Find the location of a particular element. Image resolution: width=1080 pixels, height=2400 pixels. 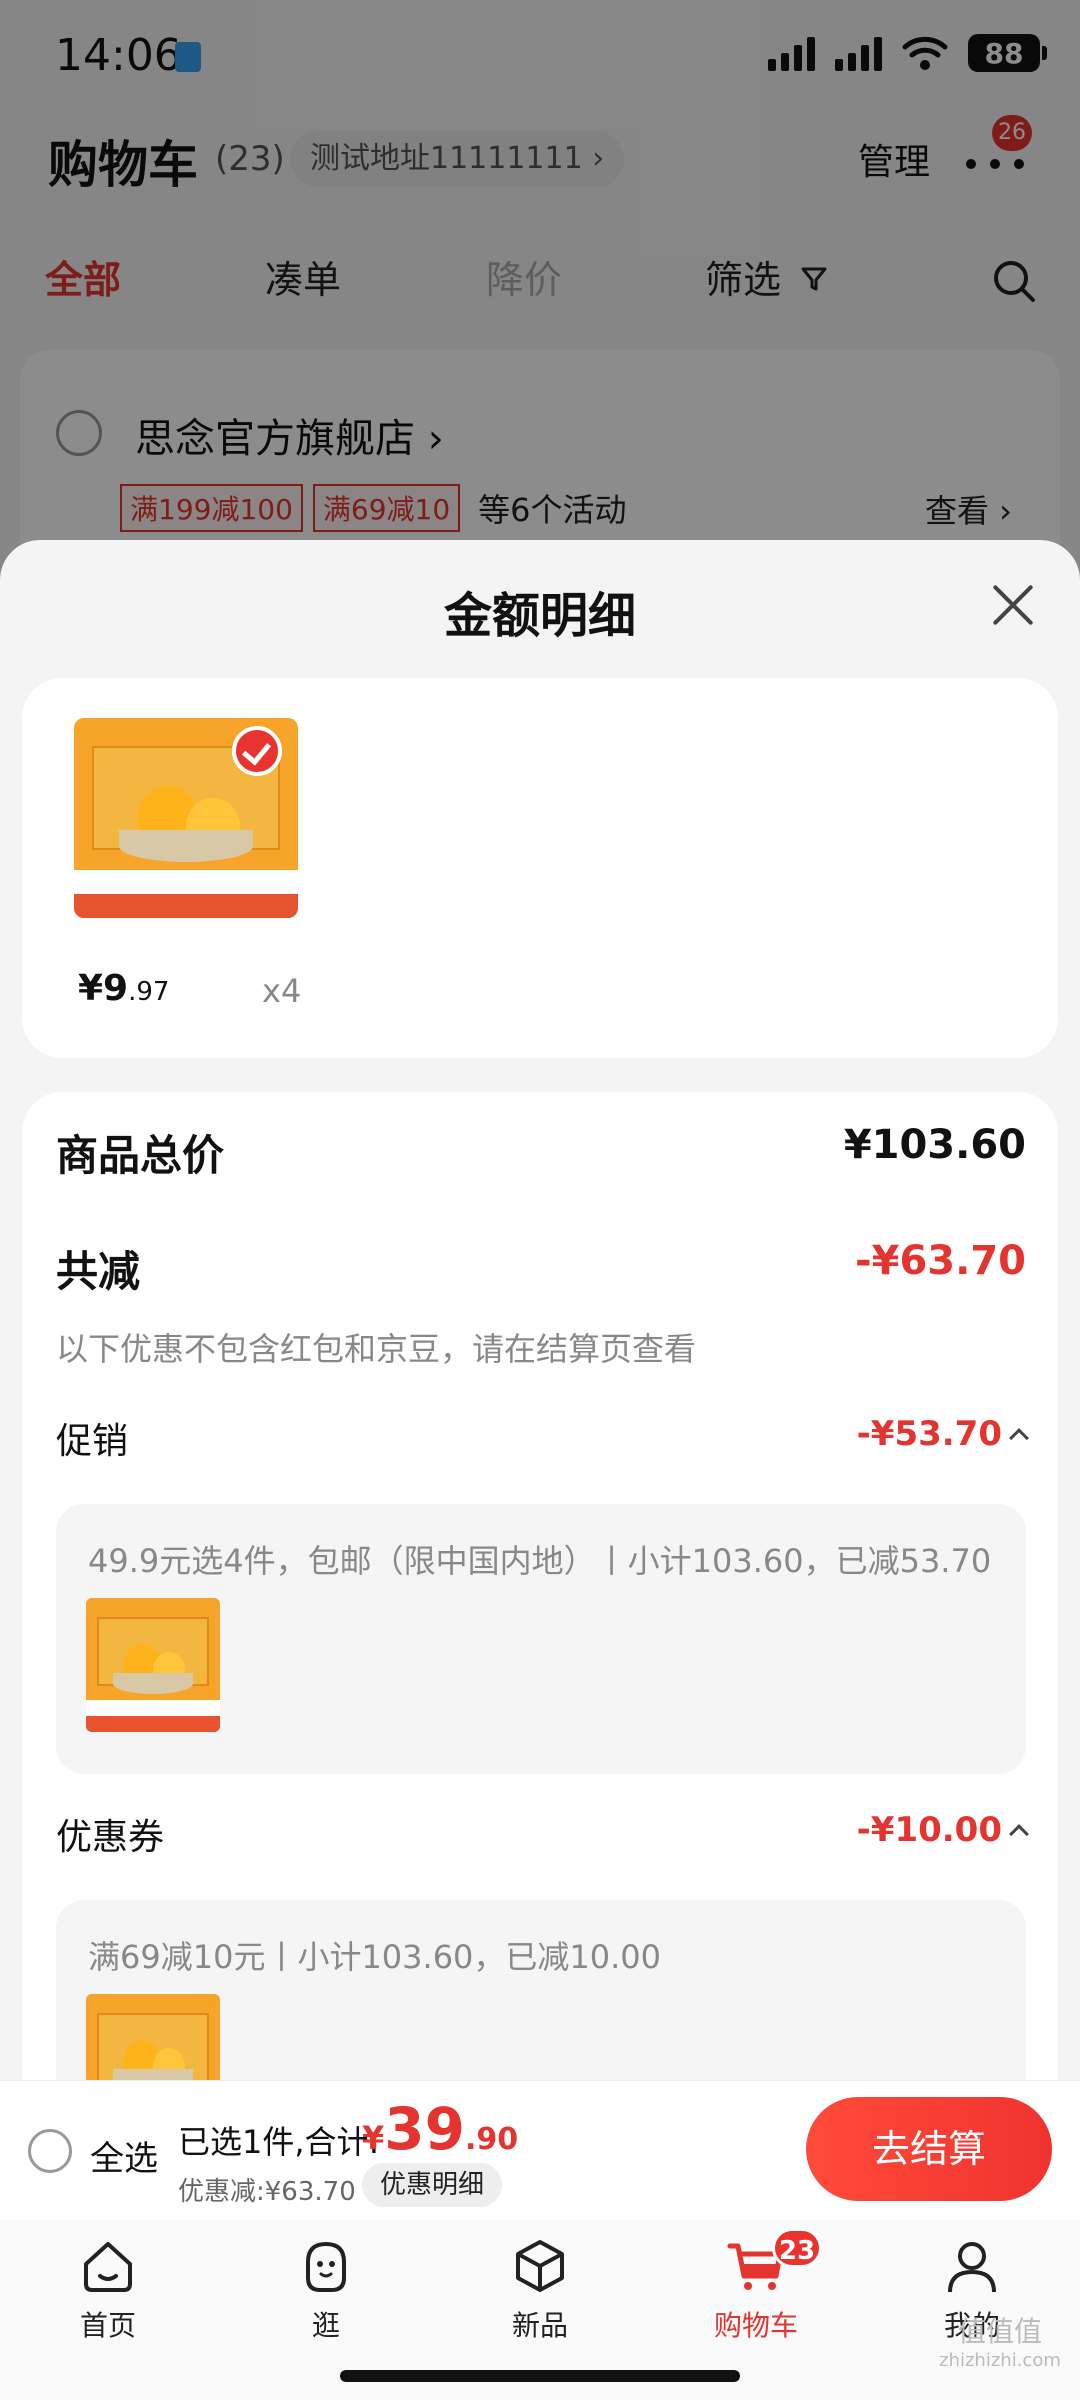

coupon-detail-box: 满69减10元丨小计103.60，已减10.00 is located at coordinates (541, 1990).